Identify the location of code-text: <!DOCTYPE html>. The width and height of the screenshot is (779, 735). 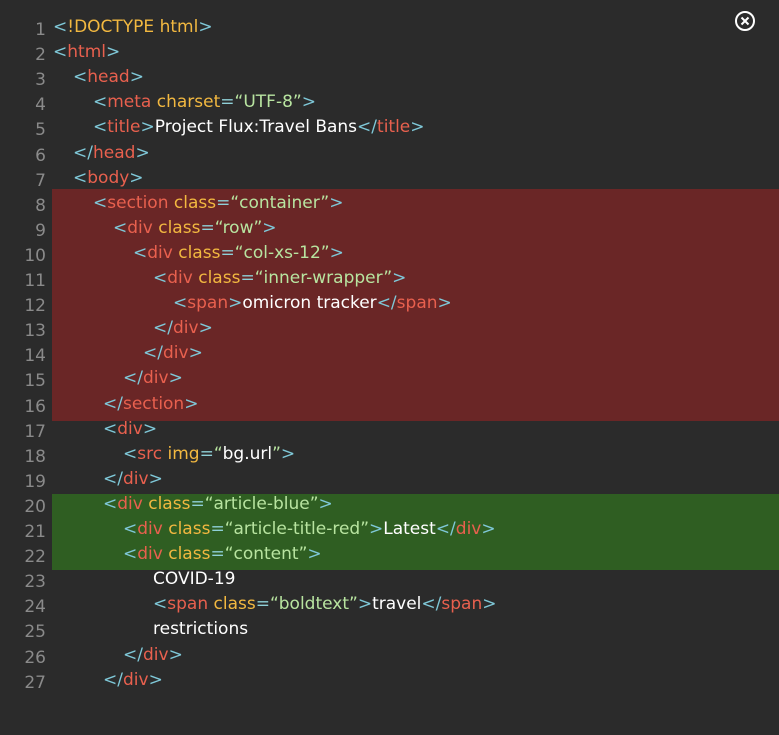
(133, 27).